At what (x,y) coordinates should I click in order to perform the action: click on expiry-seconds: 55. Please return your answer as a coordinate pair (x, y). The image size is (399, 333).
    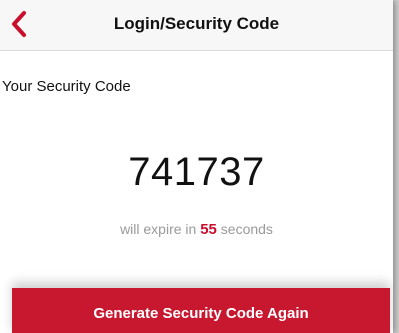
    Looking at the image, I should click on (208, 229).